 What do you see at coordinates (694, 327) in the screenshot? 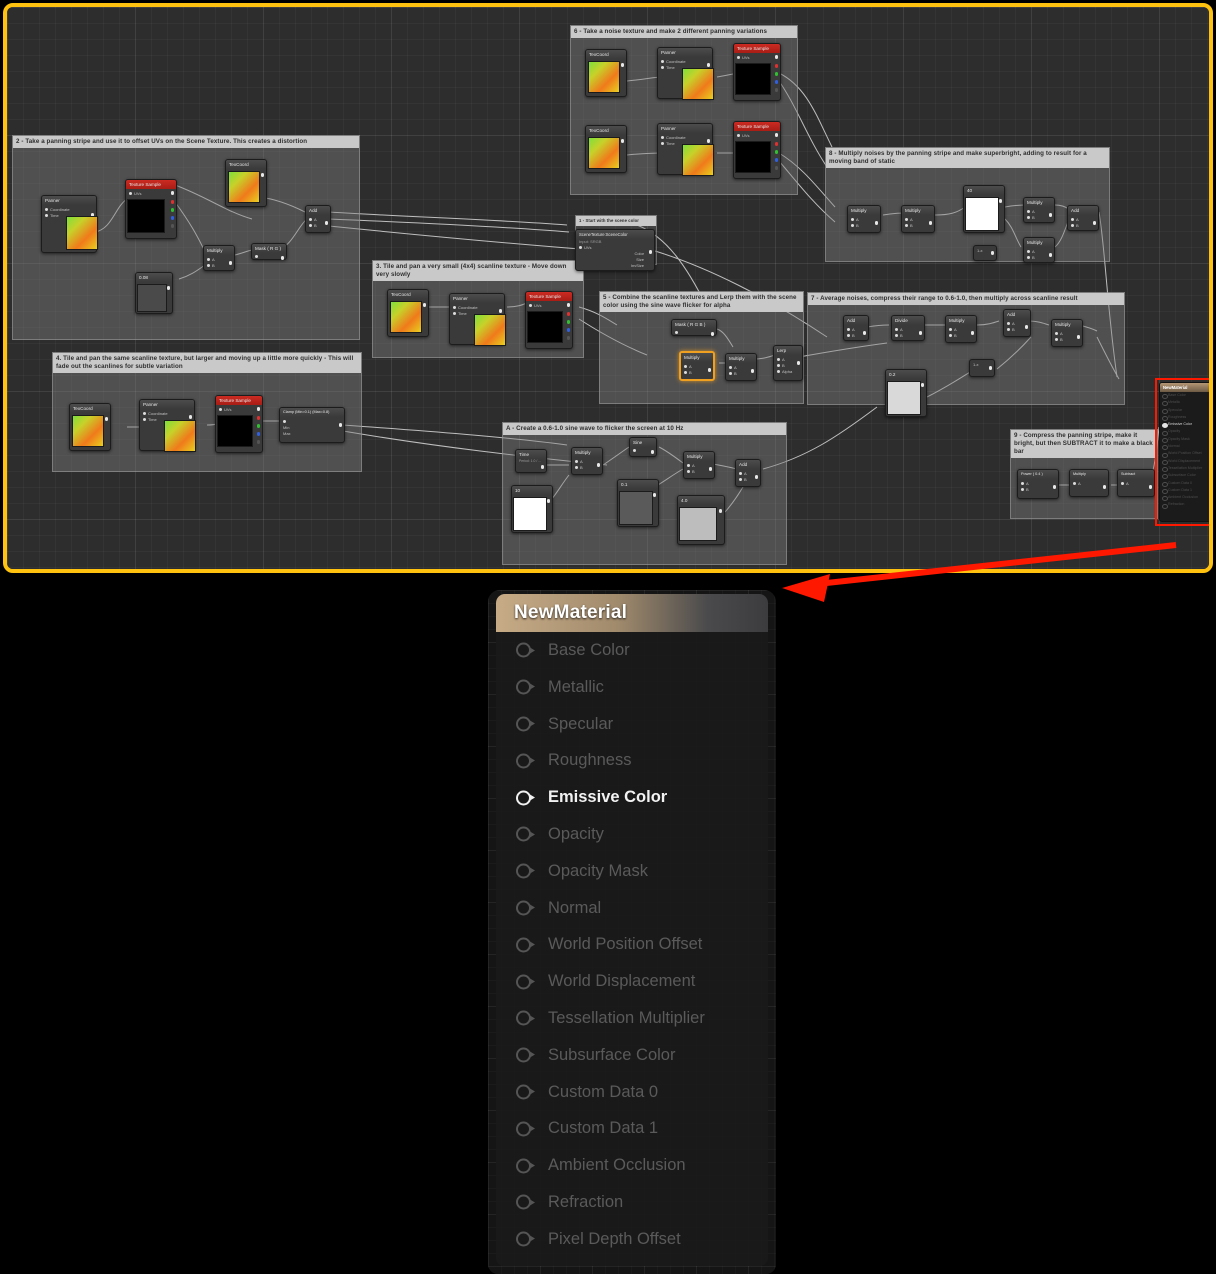
I see `node-mask-rgb-5: Mask ( R G B )` at bounding box center [694, 327].